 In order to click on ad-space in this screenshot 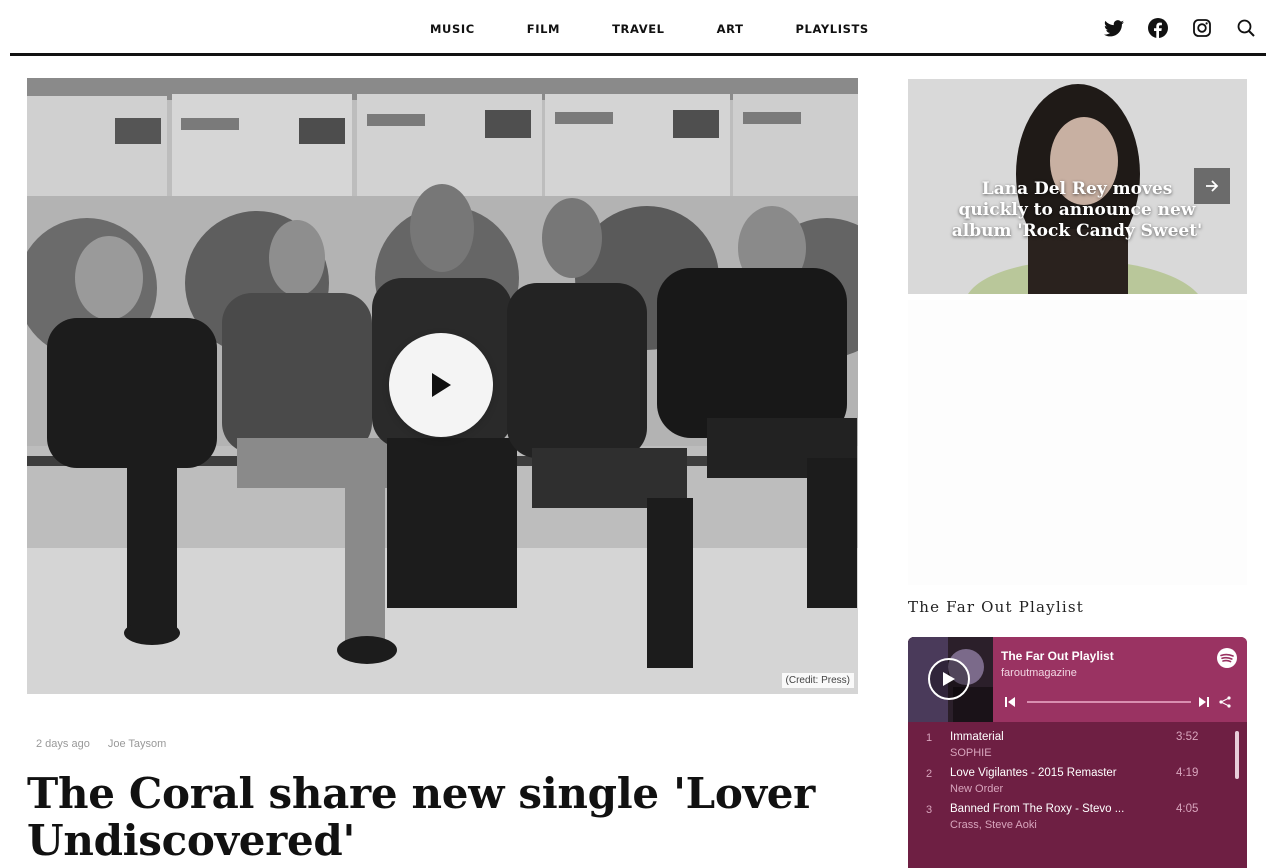, I will do `click(1077, 442)`.